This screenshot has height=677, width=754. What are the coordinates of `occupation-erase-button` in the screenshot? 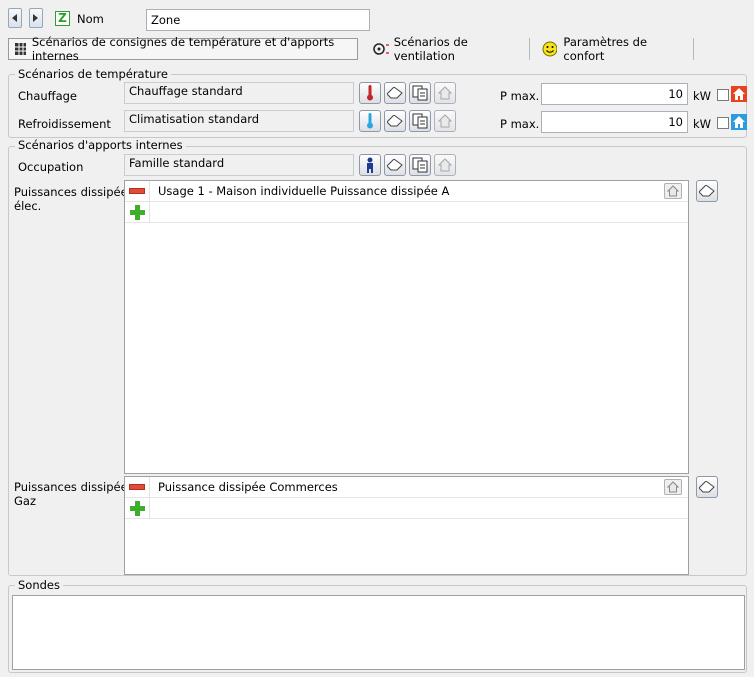 It's located at (395, 165).